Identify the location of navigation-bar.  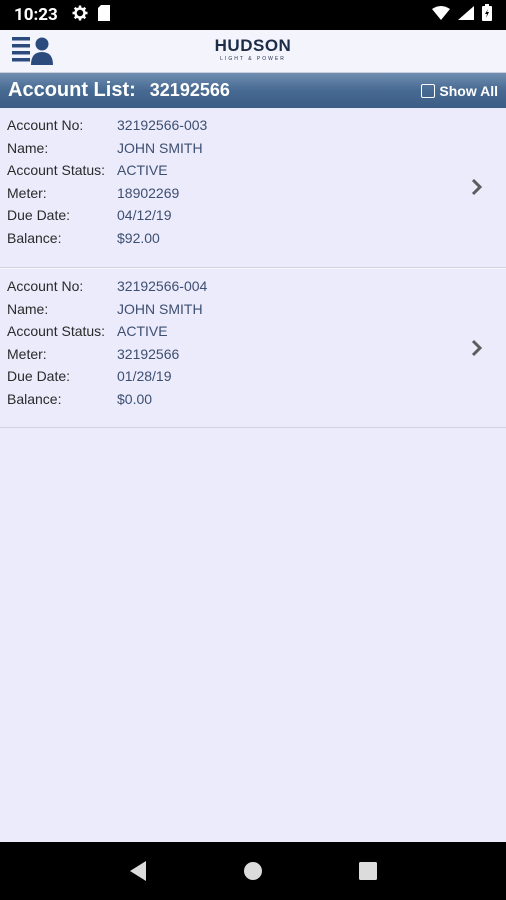
(253, 871).